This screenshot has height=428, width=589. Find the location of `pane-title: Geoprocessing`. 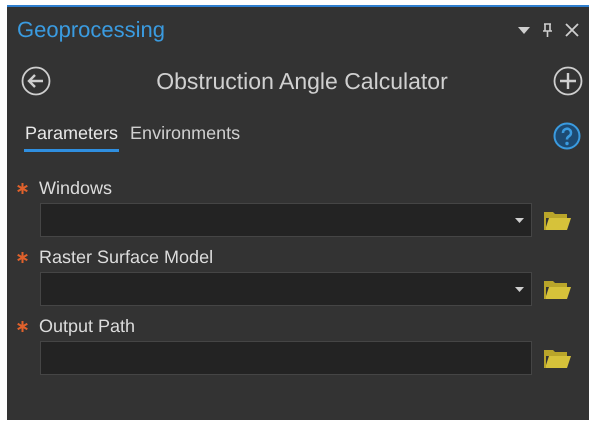

pane-title: Geoprocessing is located at coordinates (91, 30).